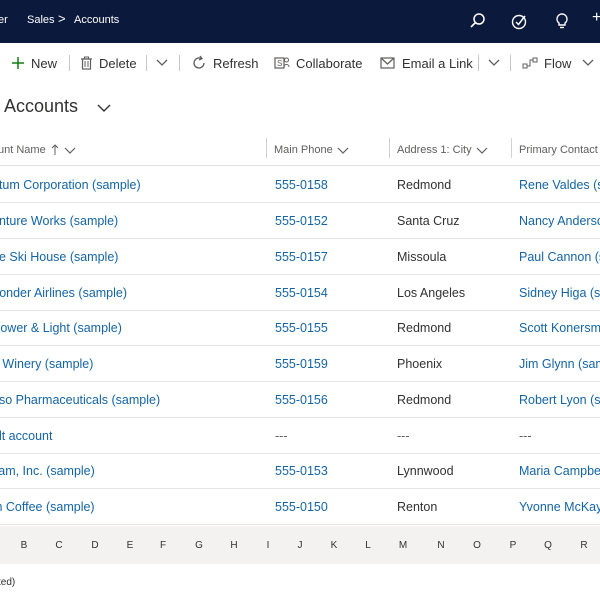  I want to click on column-header-main-phone: Main Phone, so click(311, 150).